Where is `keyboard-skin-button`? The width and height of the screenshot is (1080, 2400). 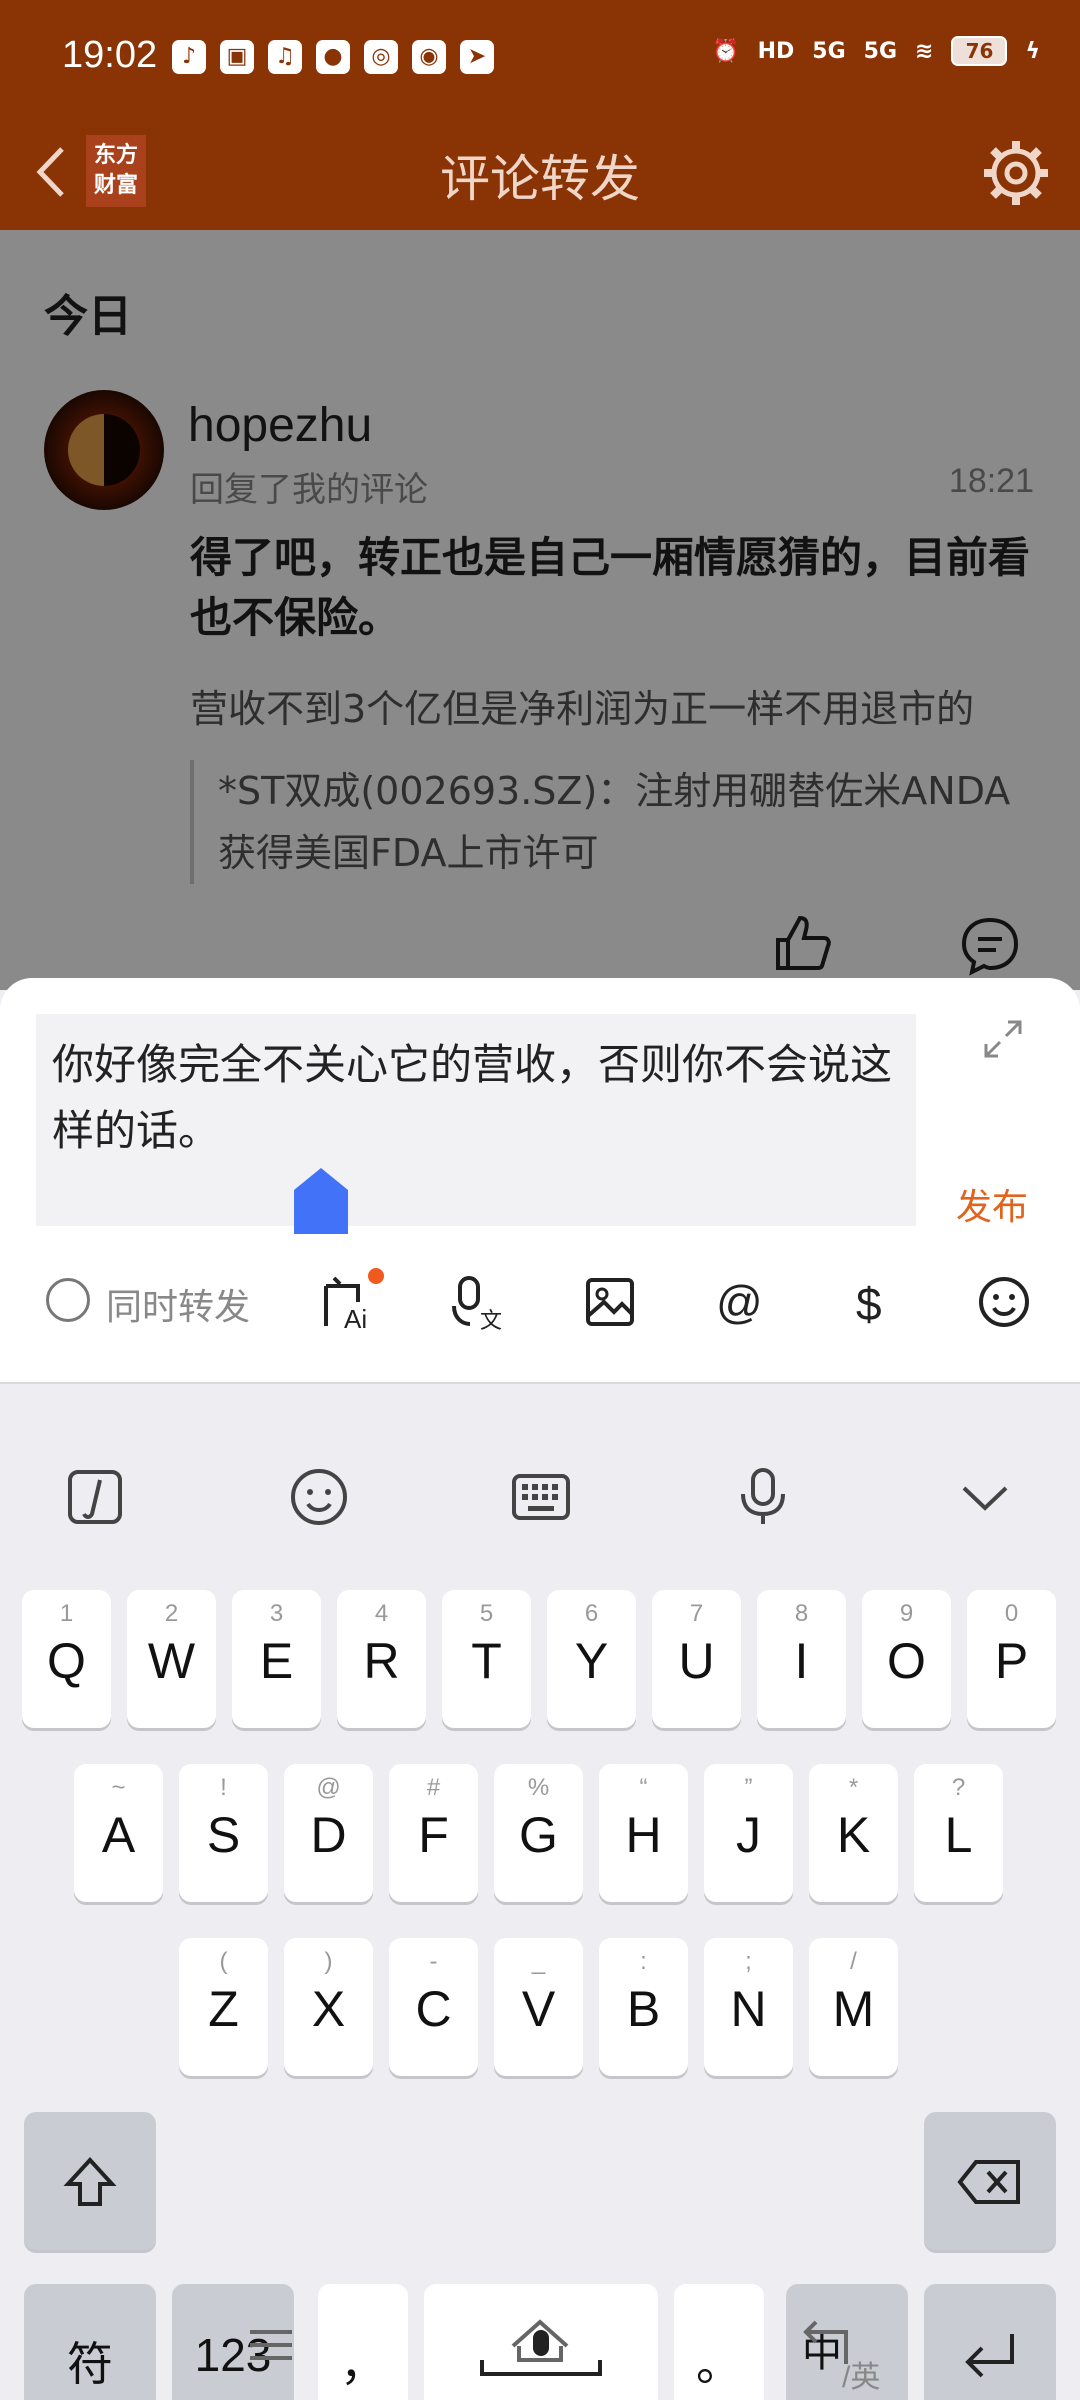
keyboard-skin-button is located at coordinates (95, 1497).